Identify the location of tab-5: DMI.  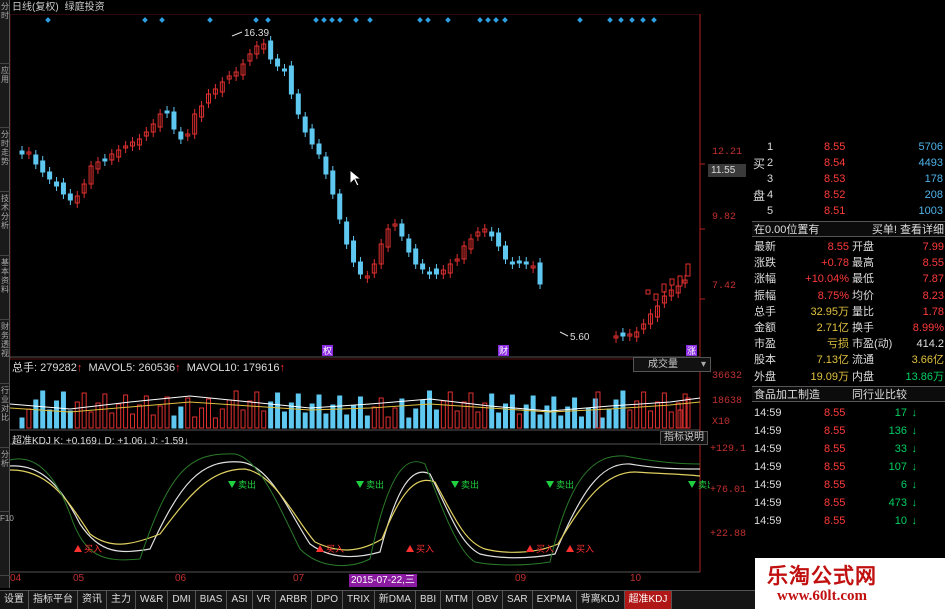
(182, 600).